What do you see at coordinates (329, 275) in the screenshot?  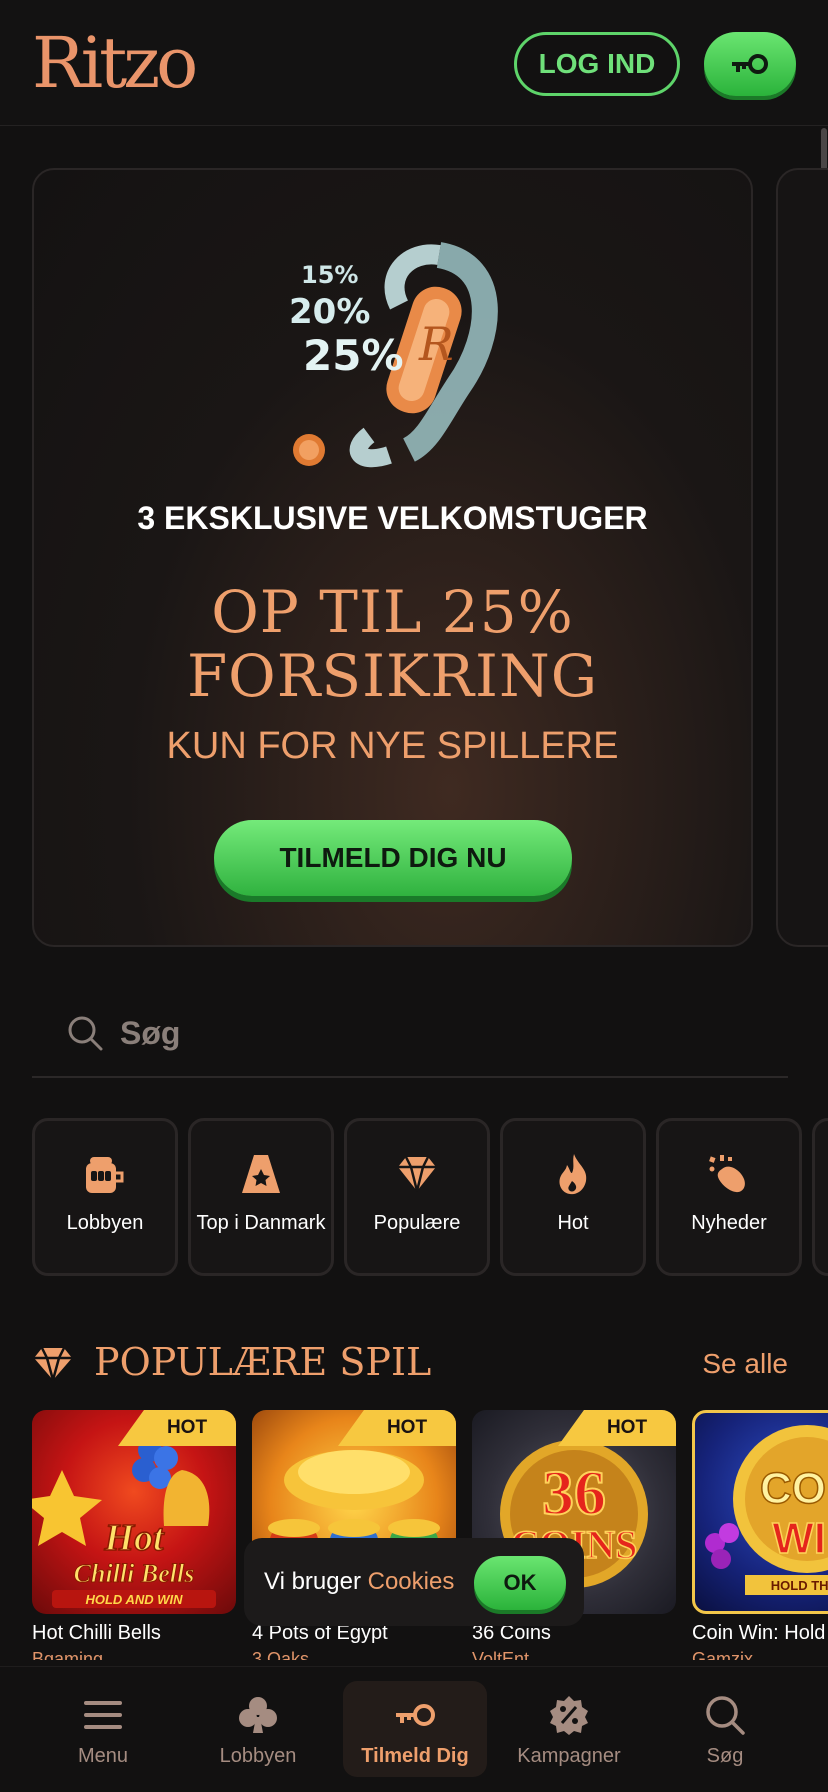 I see `svg-text: 15%` at bounding box center [329, 275].